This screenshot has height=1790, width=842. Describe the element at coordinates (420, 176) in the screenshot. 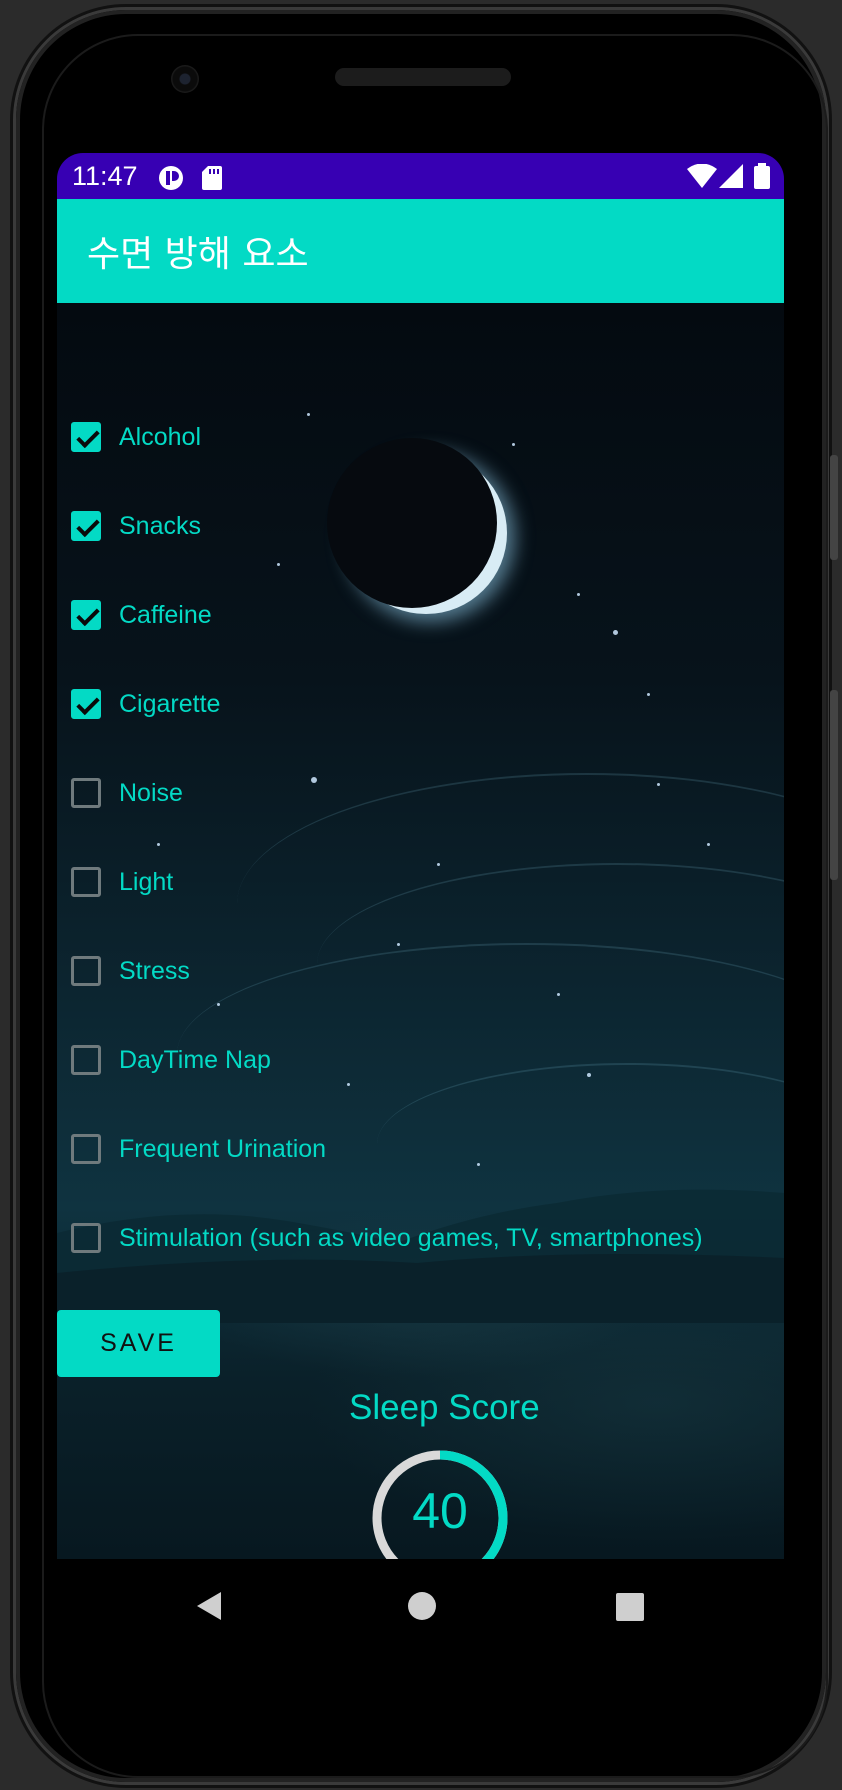

I see `status-bar: 11:47` at that location.